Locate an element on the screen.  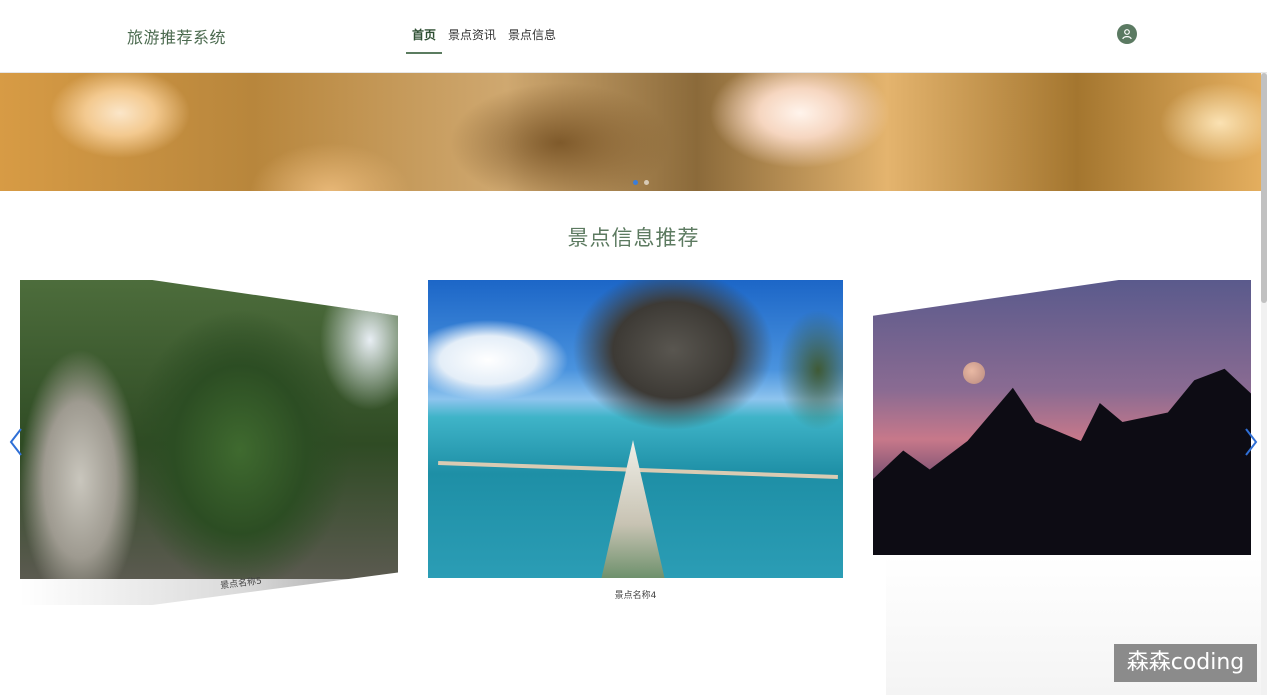
carousel-card-left: 景点名称5 is located at coordinates (209, 442).